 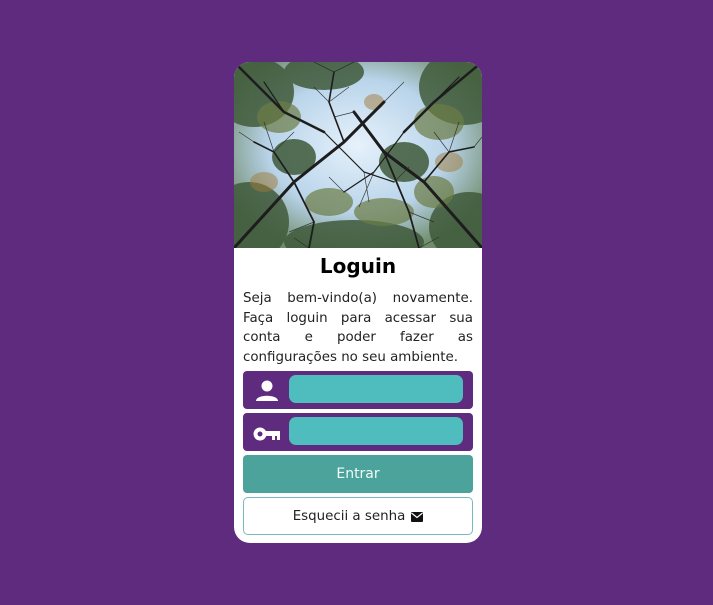 What do you see at coordinates (349, 516) in the screenshot?
I see `forgot-password-label: Esquecii a senha` at bounding box center [349, 516].